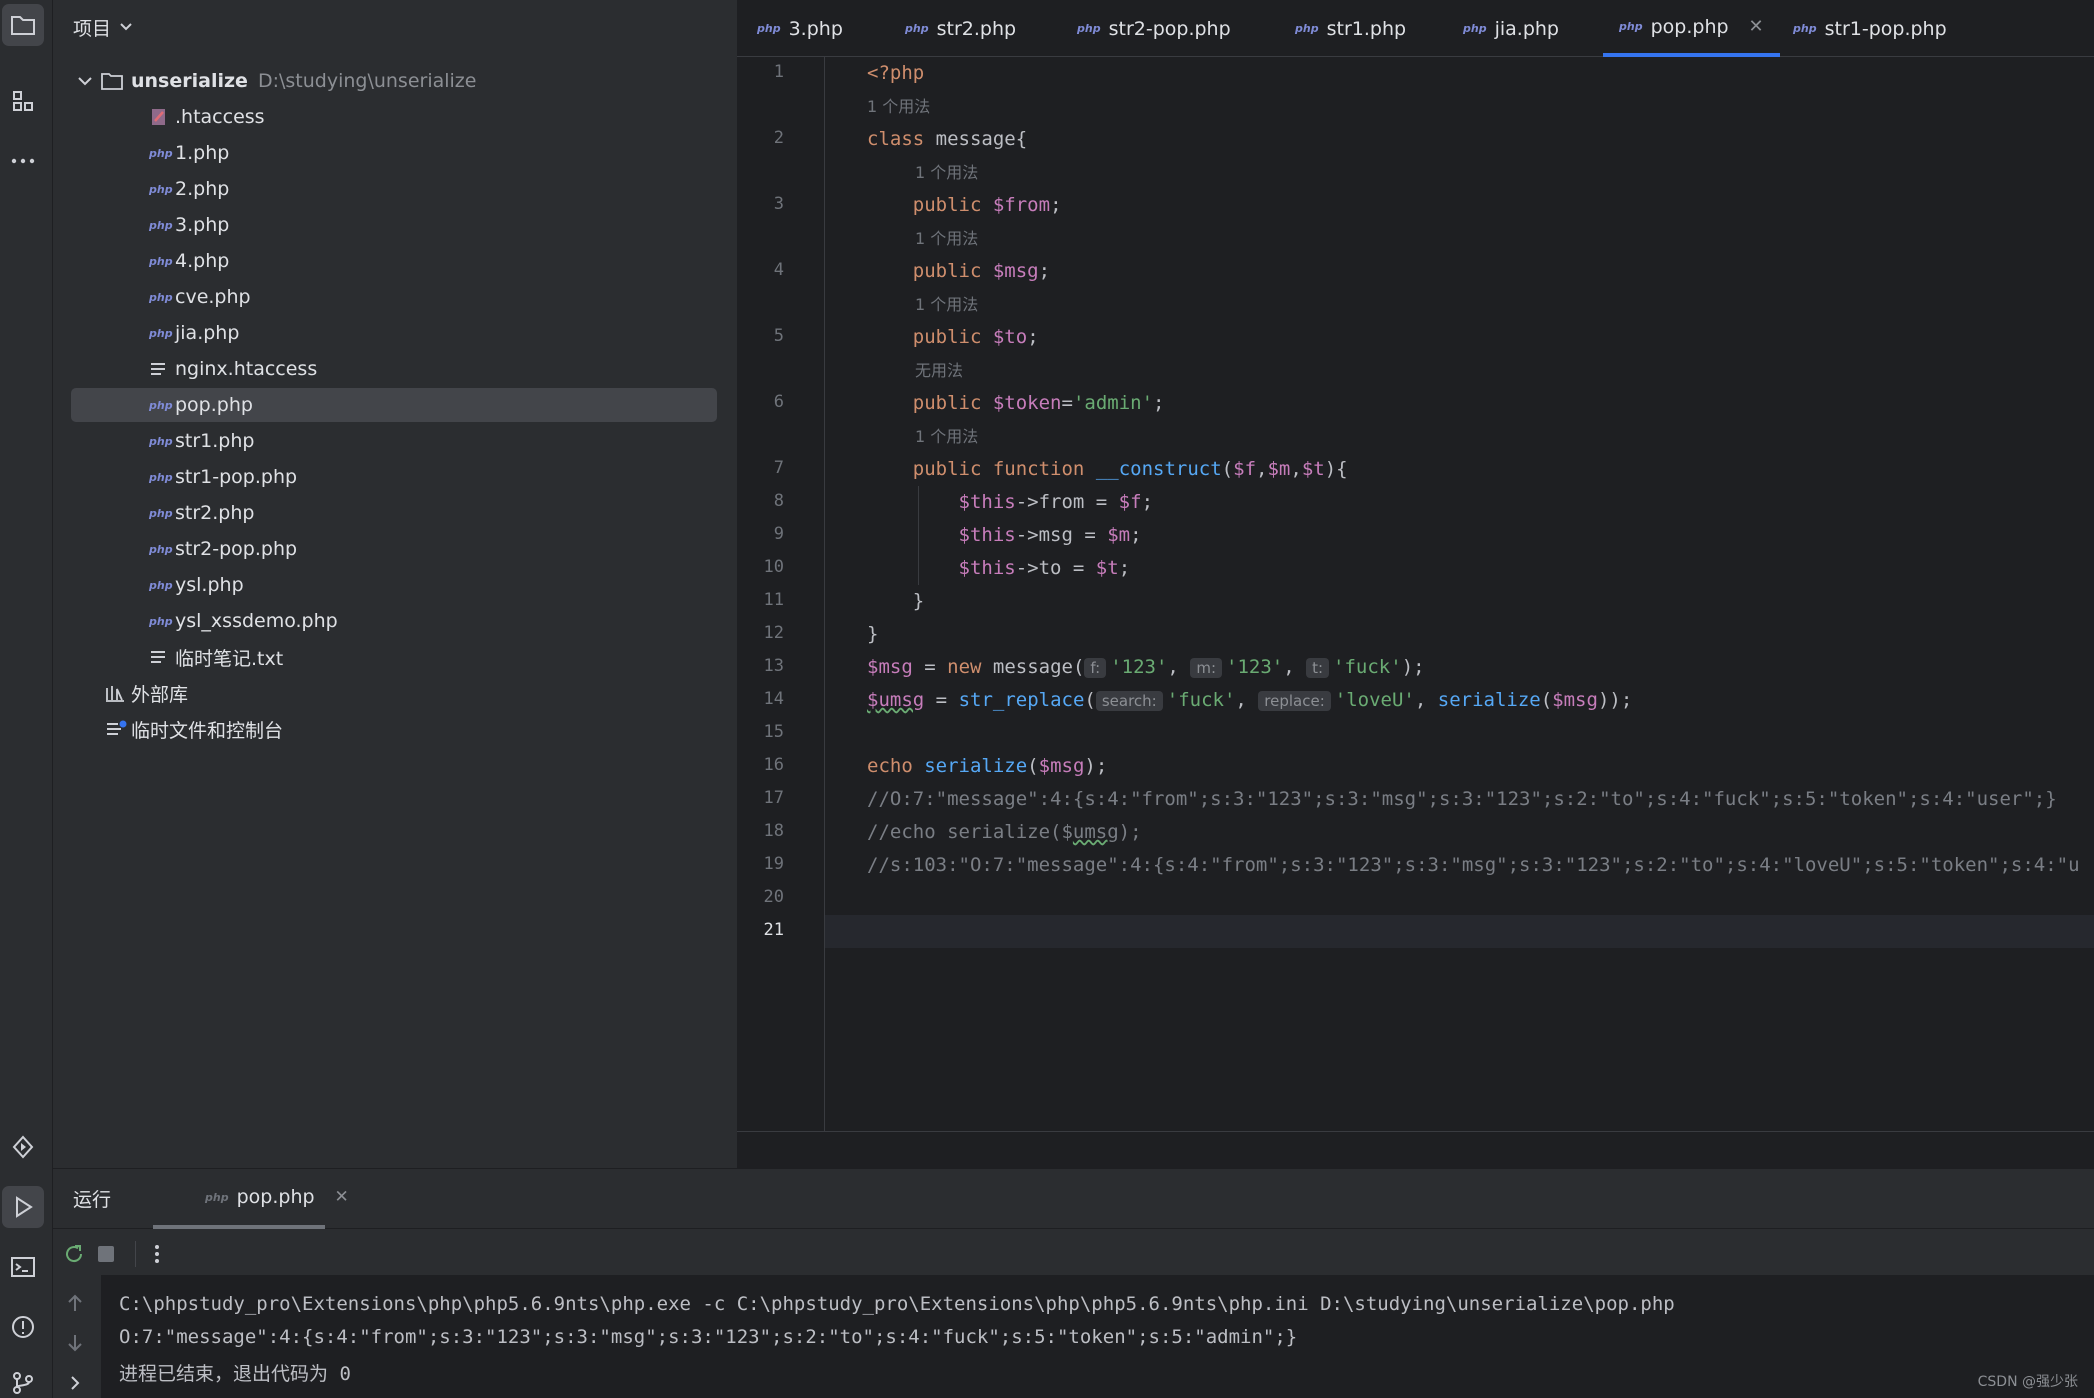  What do you see at coordinates (23, 1327) in the screenshot?
I see `problems-tool-button` at bounding box center [23, 1327].